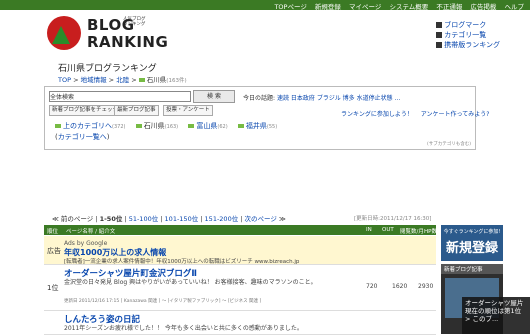  Describe the element at coordinates (87, 126) in the screenshot. I see `upper-category-link: 上のカテゴリへ` at that location.